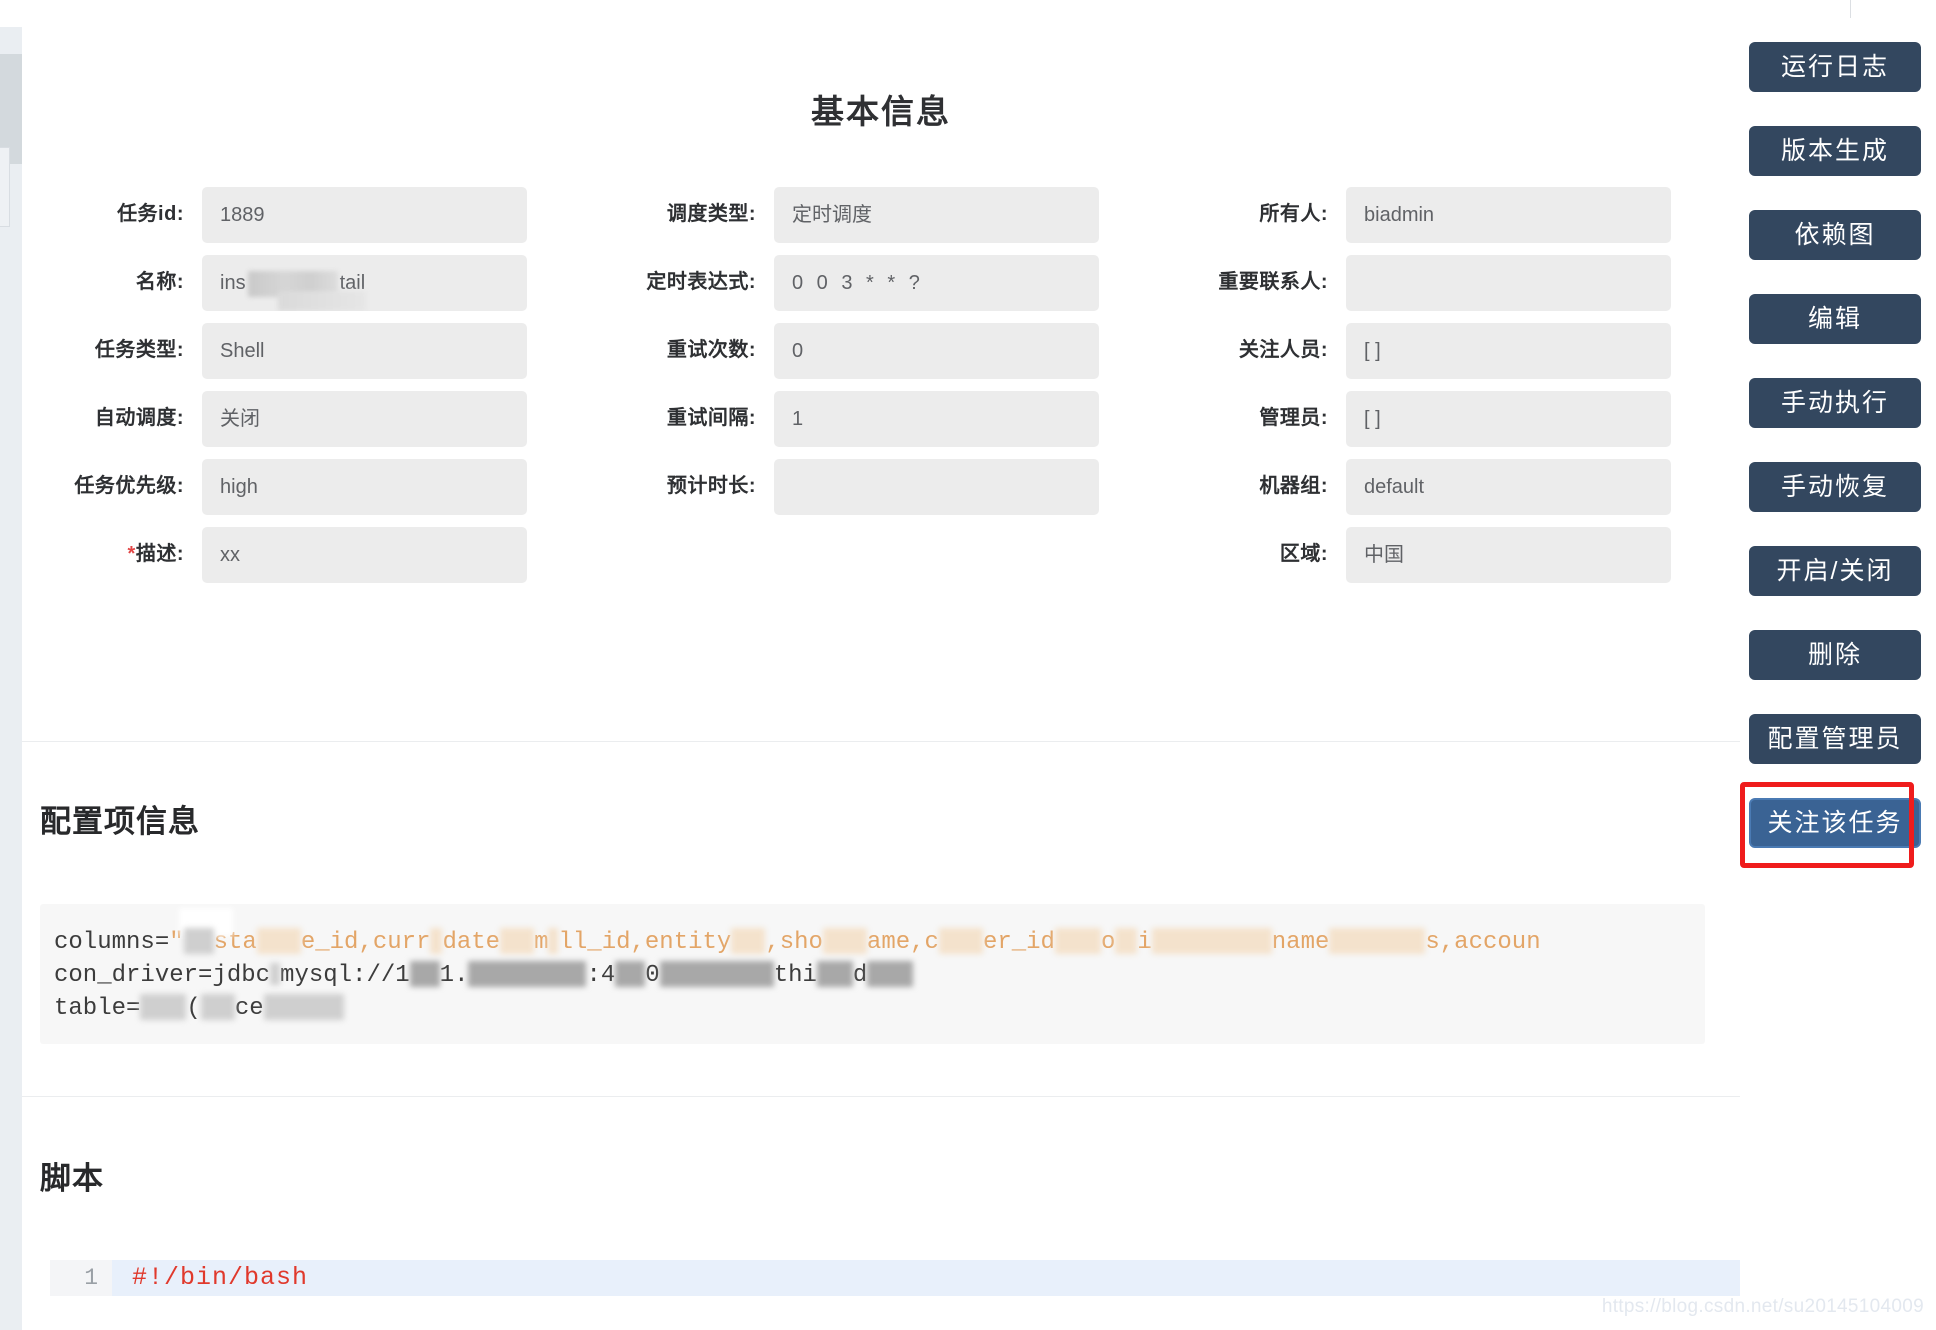 This screenshot has height=1330, width=1936. I want to click on form-row: 任务id: 1889 调度类型: 定时调度 所有人: biadmin, so click(881, 215).